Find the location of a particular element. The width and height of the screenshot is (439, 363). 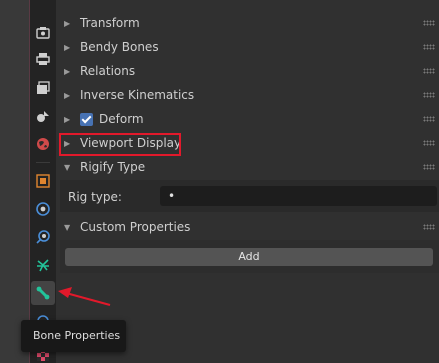

output-icon is located at coordinates (43, 59).